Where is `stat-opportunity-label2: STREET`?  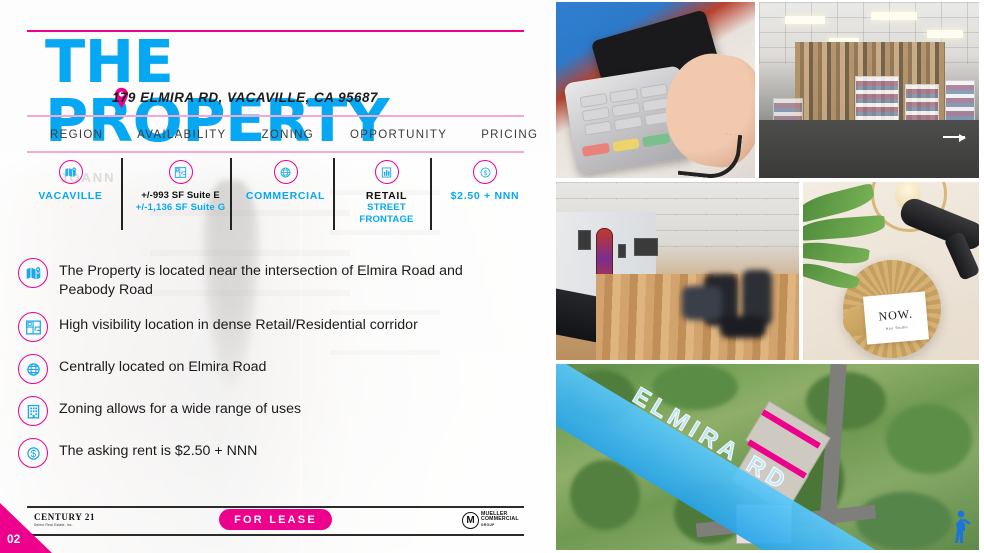 stat-opportunity-label2: STREET is located at coordinates (386, 207).